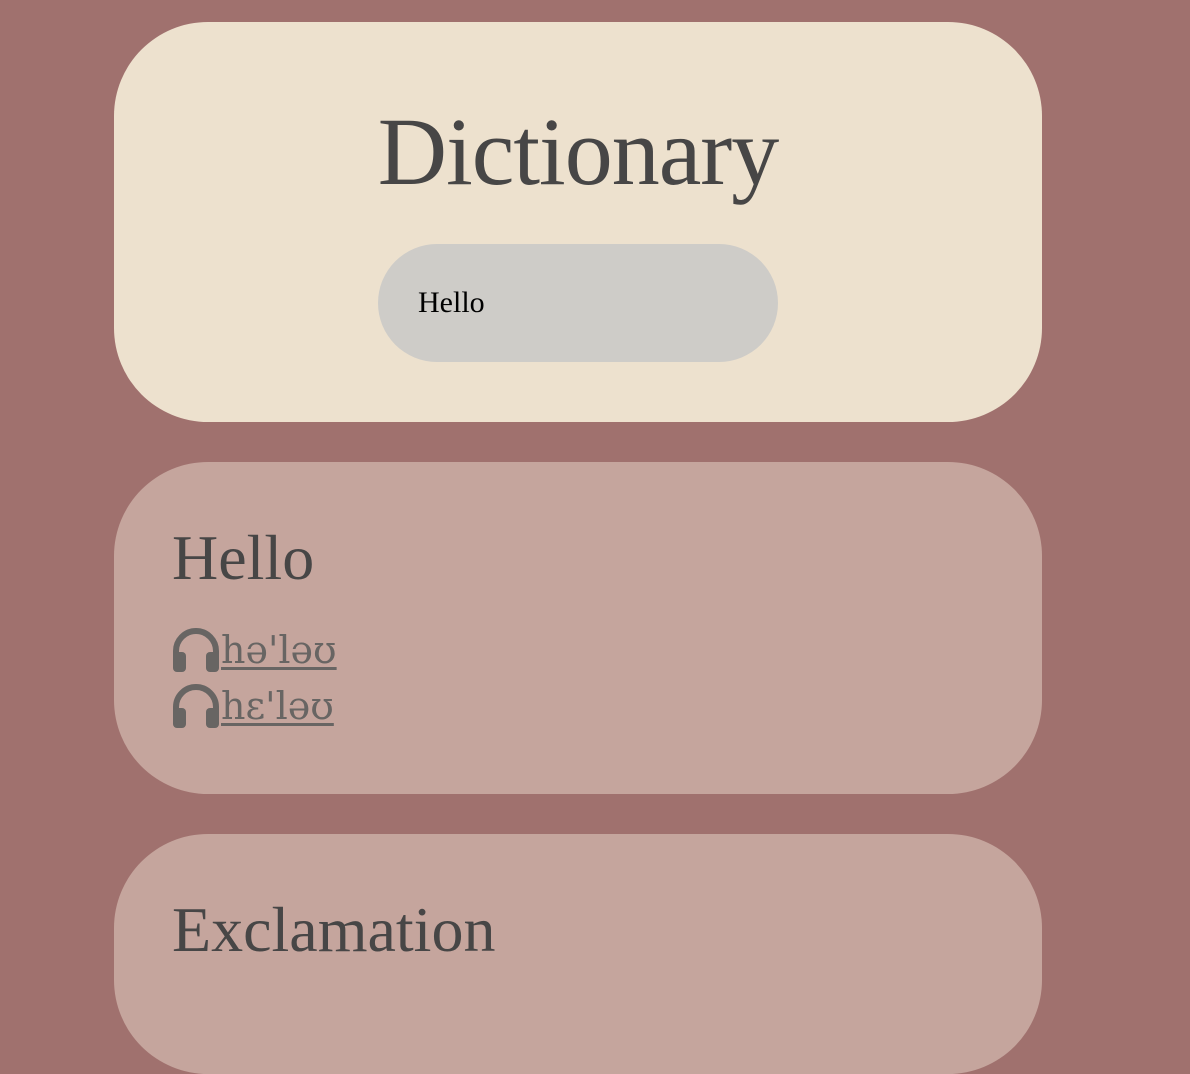 The width and height of the screenshot is (1190, 1074). I want to click on pronunciation-link: hə'ləʊ, so click(279, 650).